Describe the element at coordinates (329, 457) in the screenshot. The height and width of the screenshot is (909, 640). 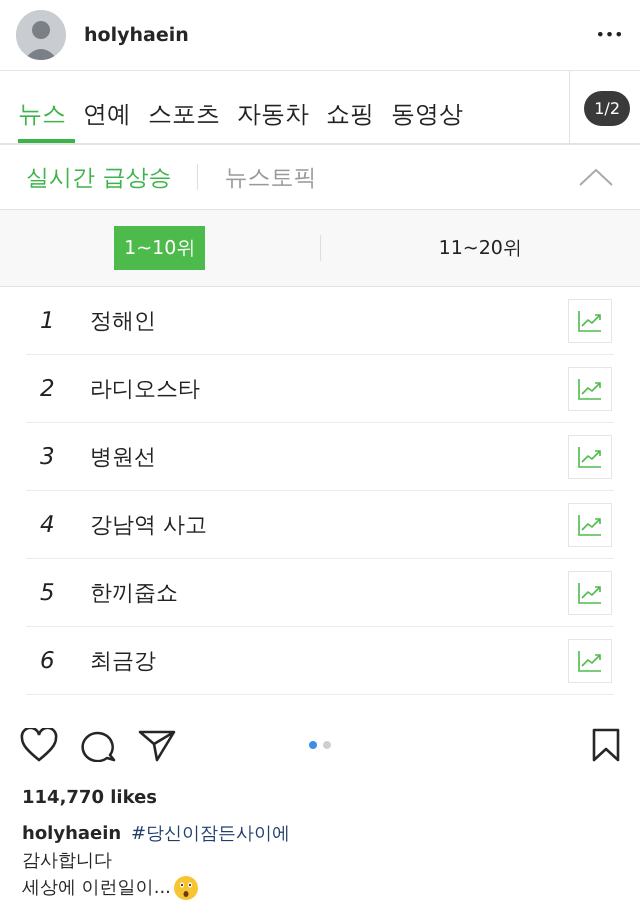
I see `keyword-link: 병원선` at that location.